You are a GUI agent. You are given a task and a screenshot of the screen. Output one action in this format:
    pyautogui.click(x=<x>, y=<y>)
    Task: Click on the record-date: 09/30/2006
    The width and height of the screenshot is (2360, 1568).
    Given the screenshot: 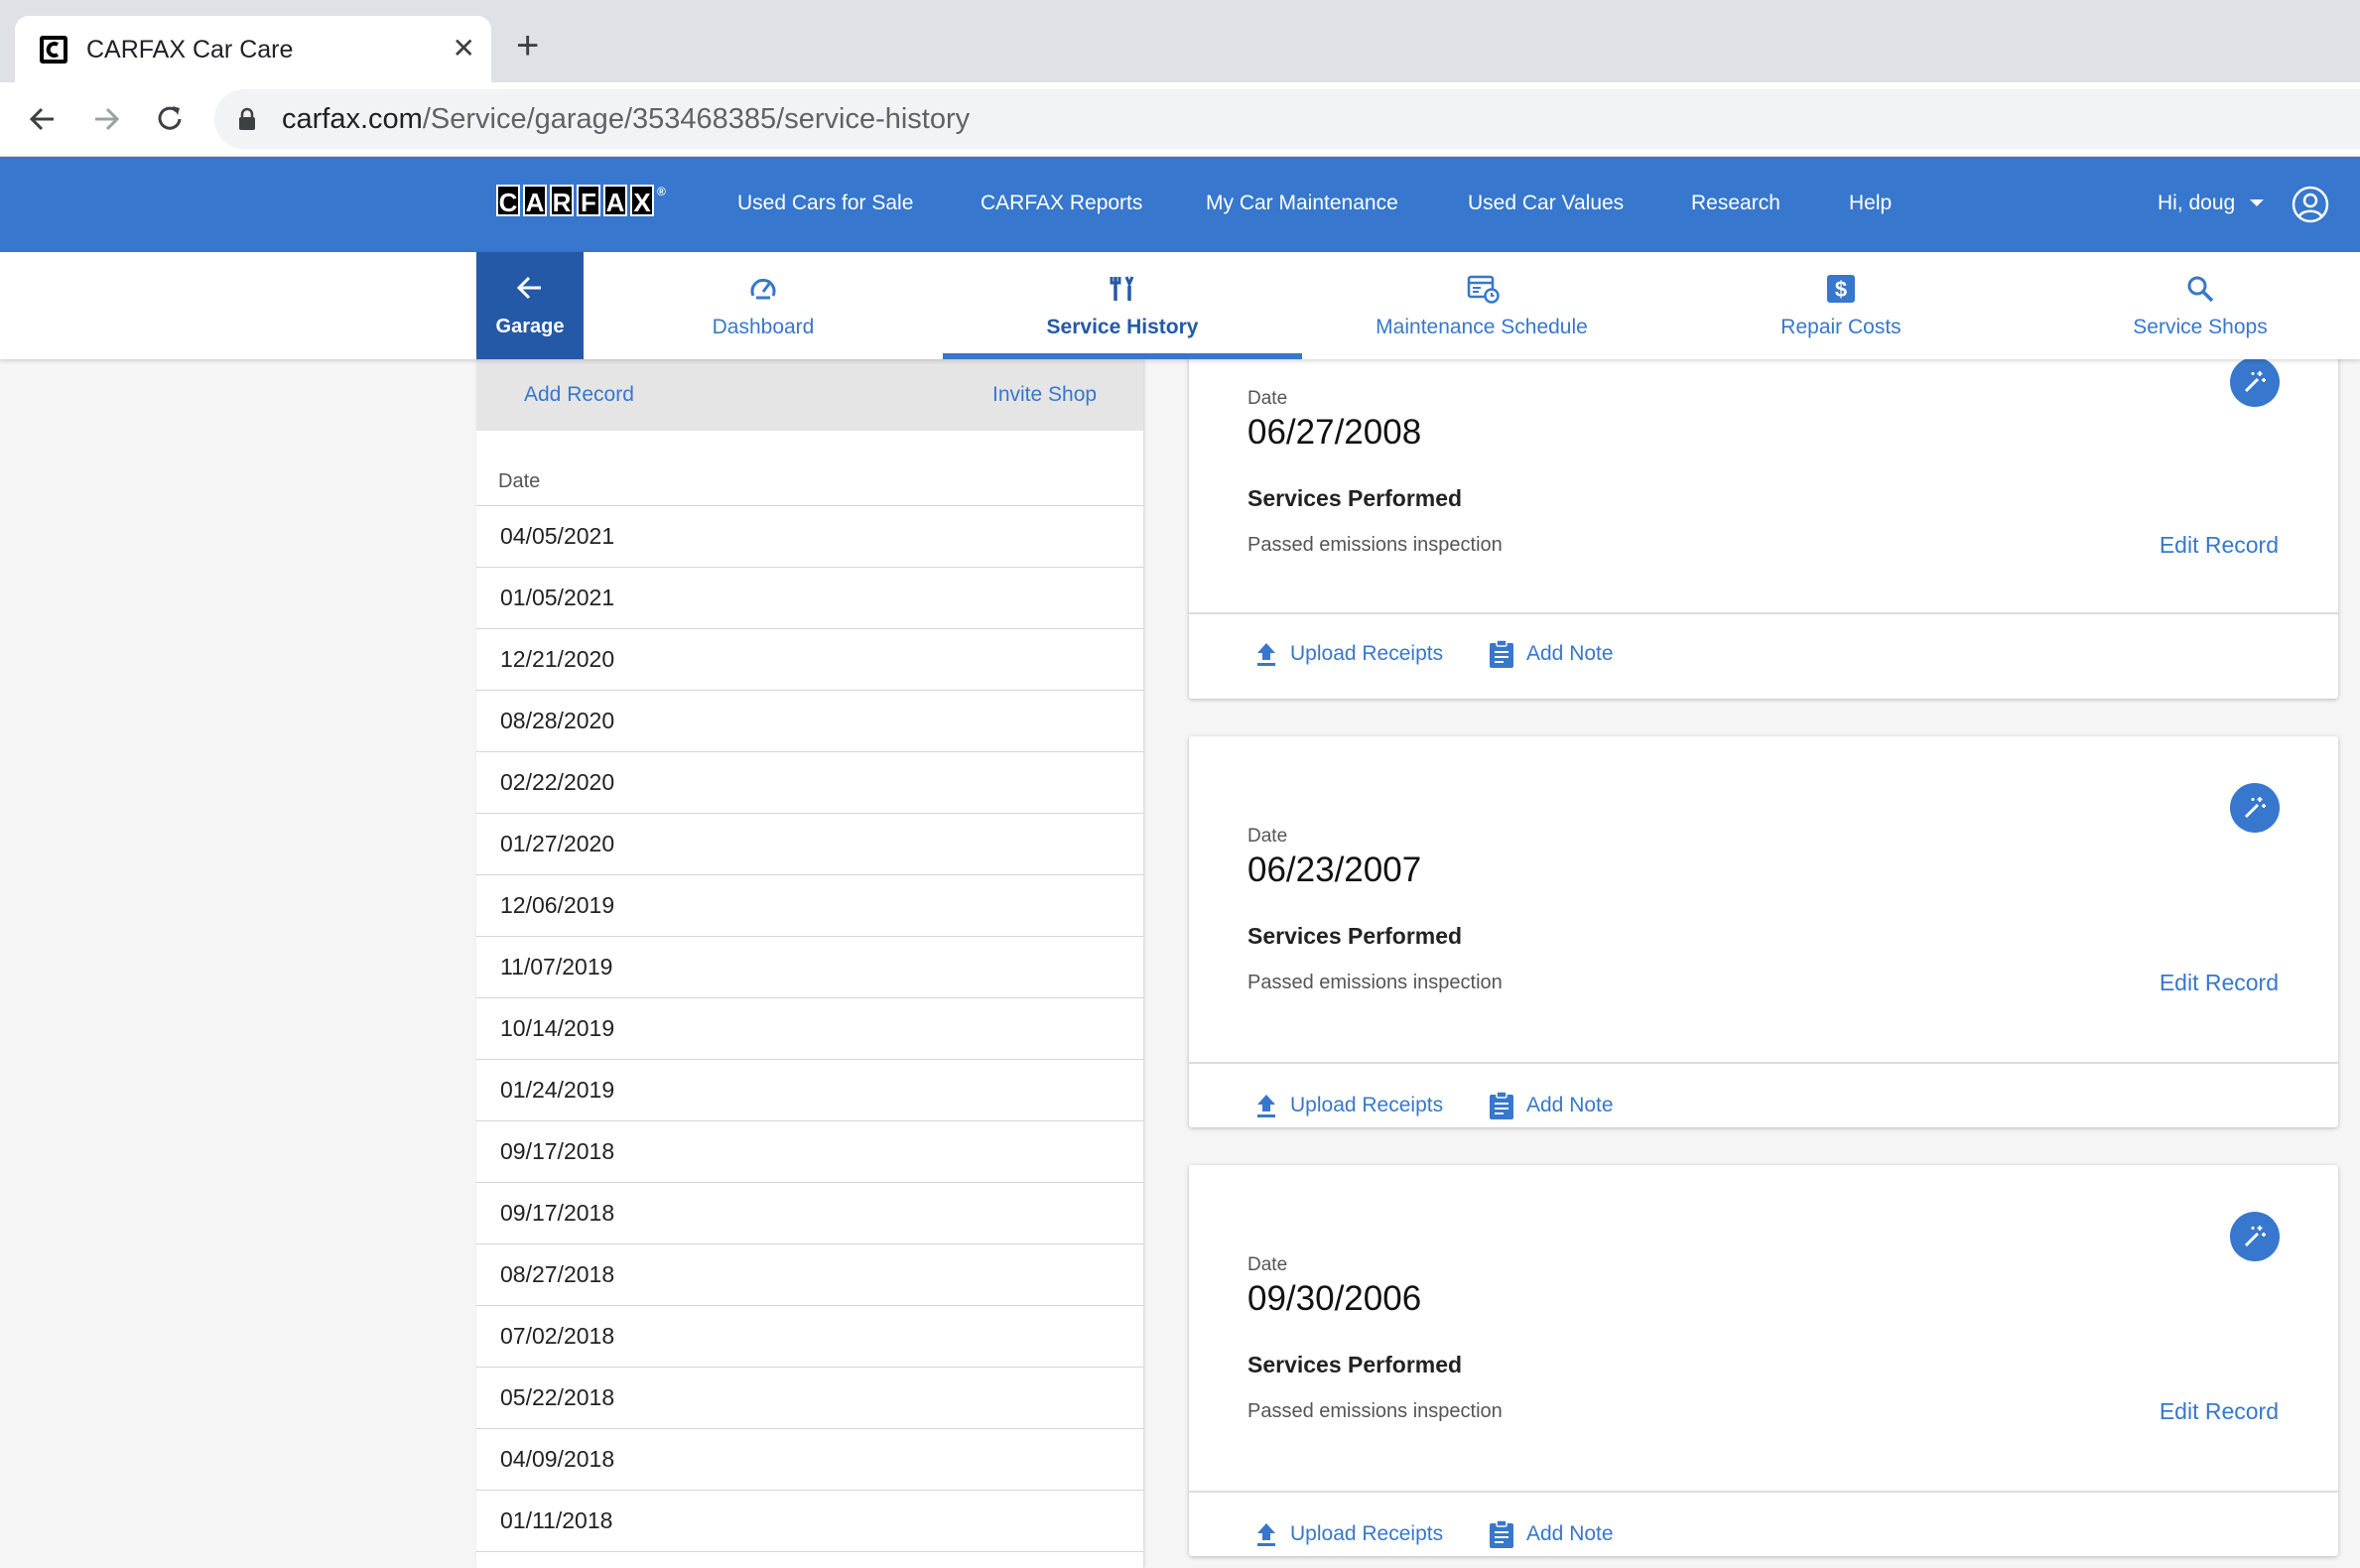 What is the action you would take?
    pyautogui.click(x=1334, y=1298)
    